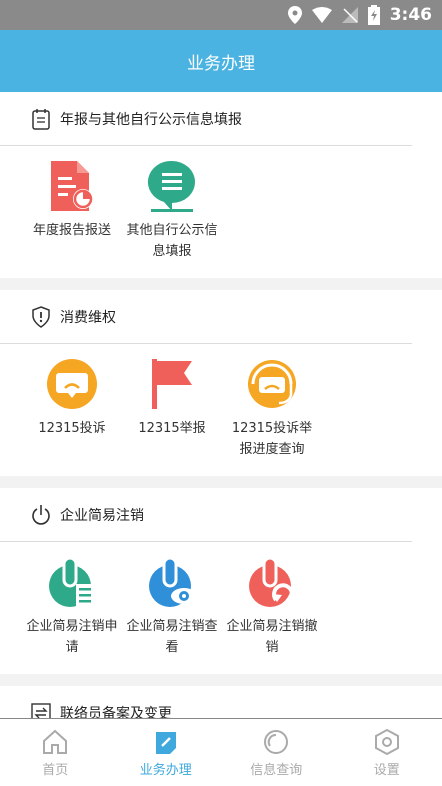 This screenshot has height=786, width=442. Describe the element at coordinates (221, 63) in the screenshot. I see `page-title: 业务办理` at that location.